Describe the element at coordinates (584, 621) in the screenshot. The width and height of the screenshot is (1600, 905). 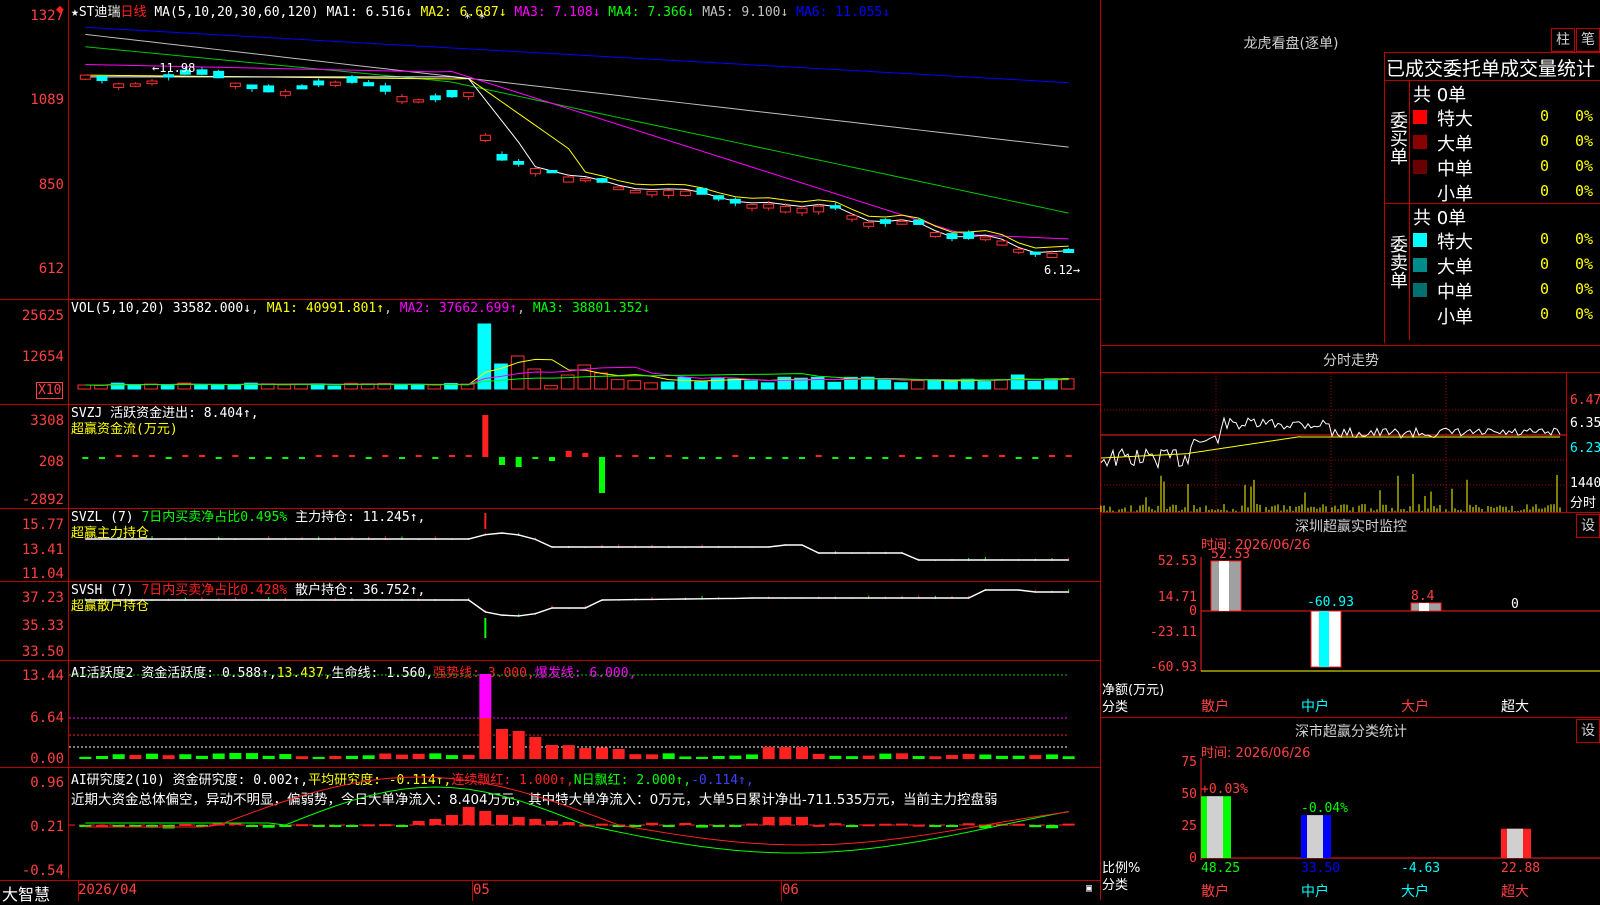
I see `svsh-chart` at that location.